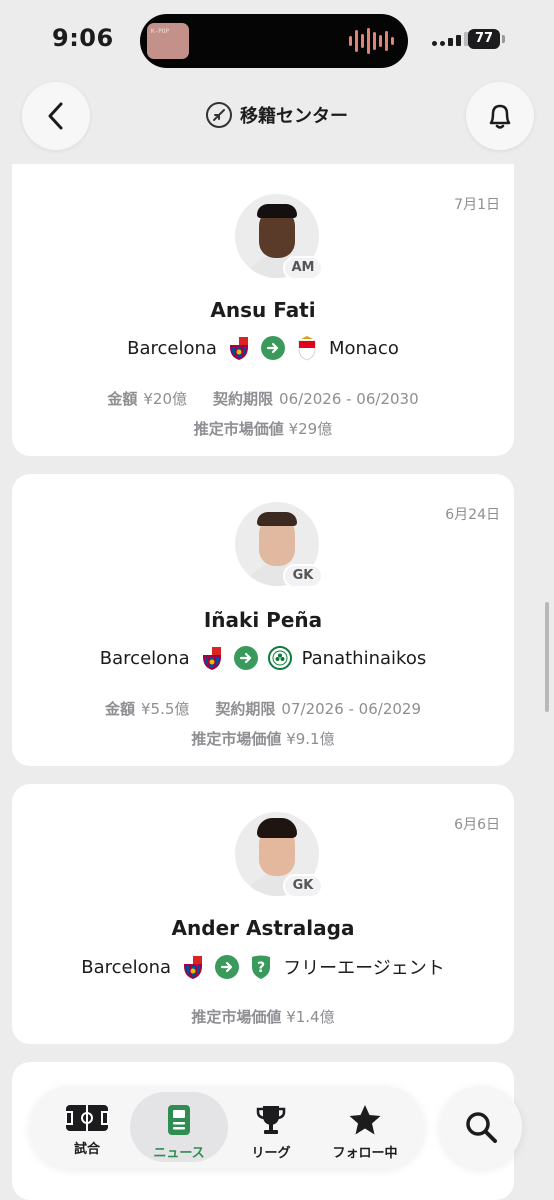  I want to click on market-value-row: 推定市場価値 ¥29億, so click(263, 428).